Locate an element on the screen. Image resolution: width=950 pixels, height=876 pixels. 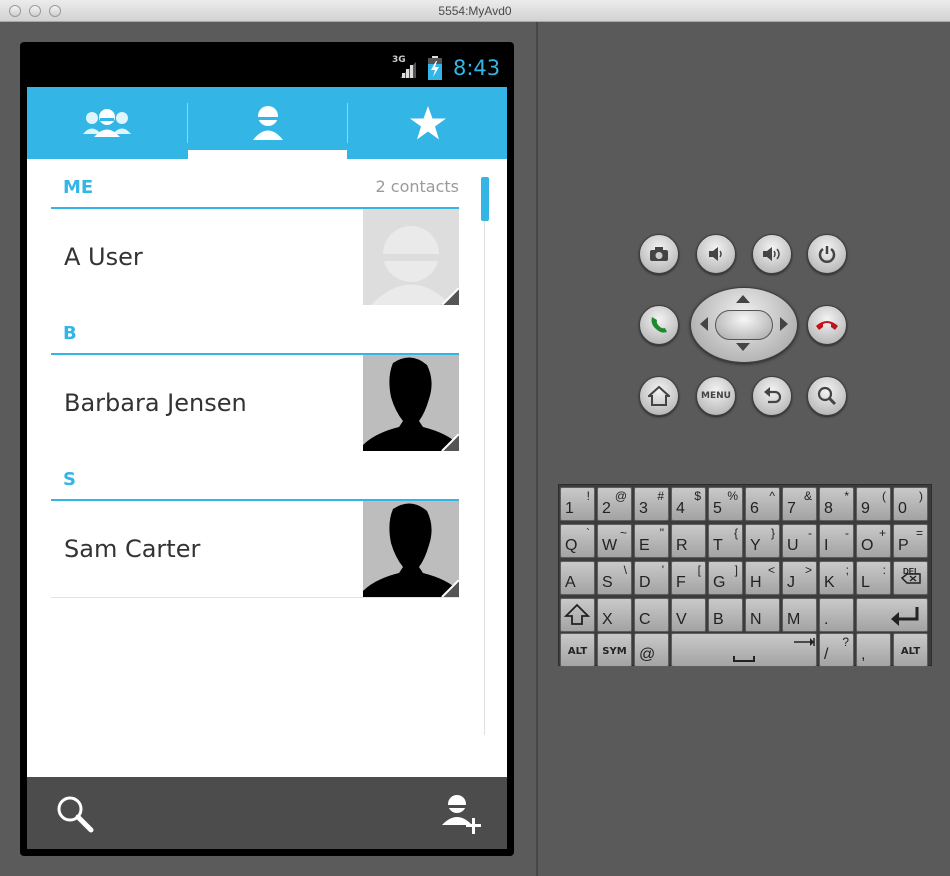
key-s: S \ is located at coordinates (614, 578).